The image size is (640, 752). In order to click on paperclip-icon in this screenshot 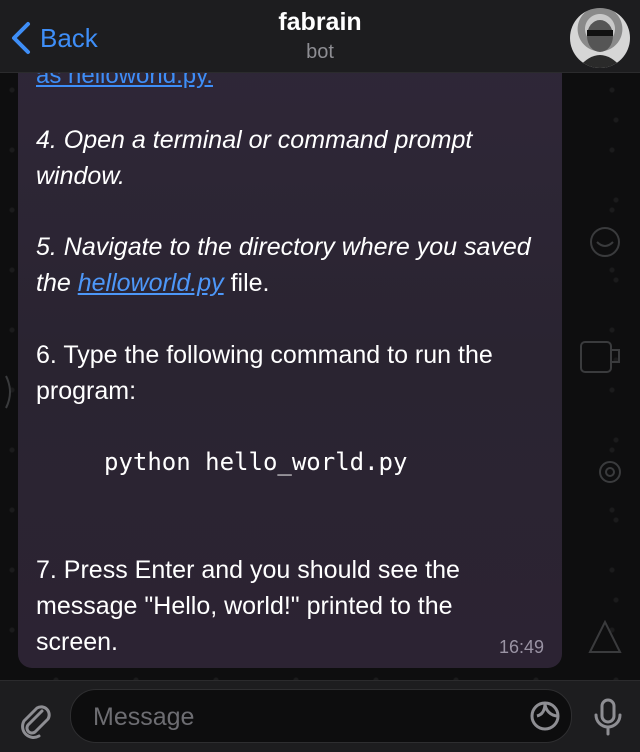, I will do `click(34, 719)`.